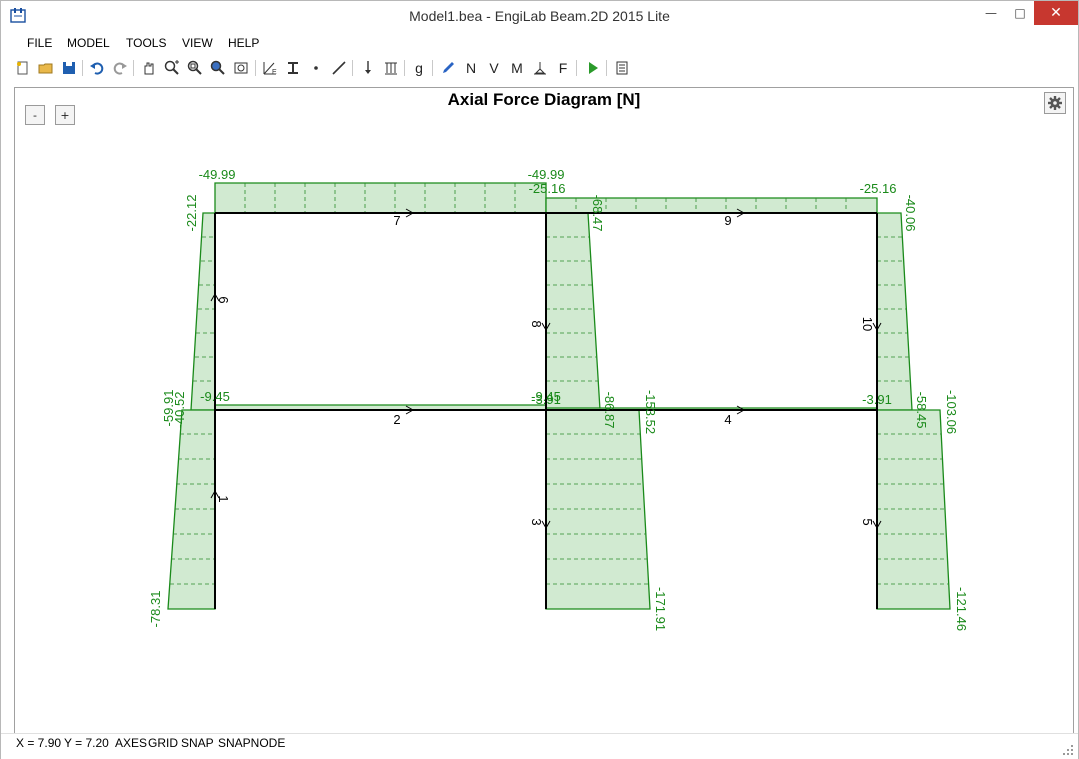 The width and height of the screenshot is (1079, 759). What do you see at coordinates (215, 396) in the screenshot?
I see `value-beam2-left: -9.45` at bounding box center [215, 396].